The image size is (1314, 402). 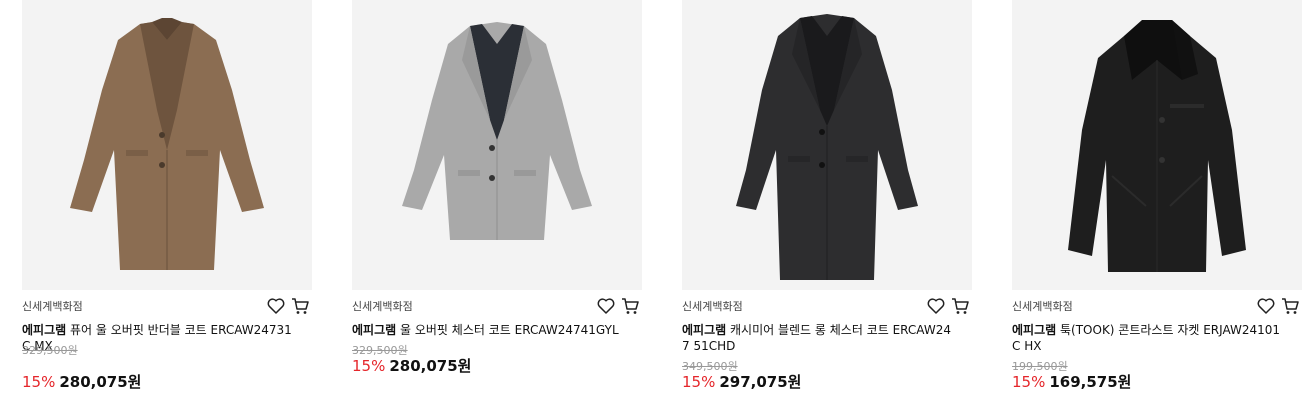 What do you see at coordinates (1090, 382) in the screenshot?
I see `sale-price: 169,575원` at bounding box center [1090, 382].